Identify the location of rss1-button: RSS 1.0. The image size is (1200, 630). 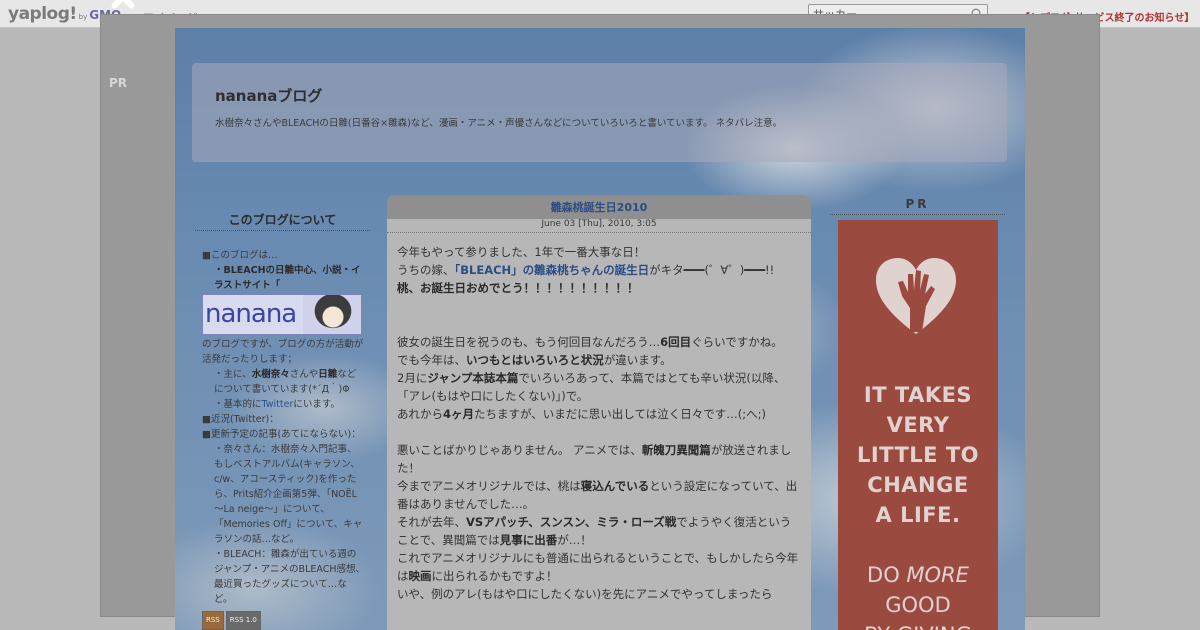
(243, 620).